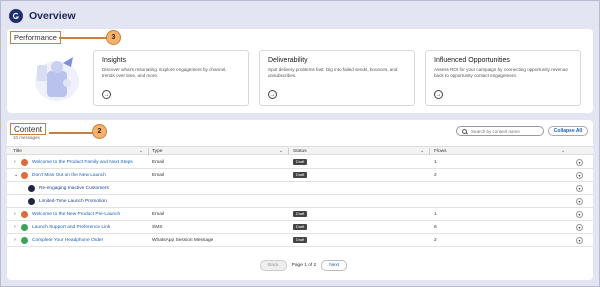 The width and height of the screenshot is (600, 287). Describe the element at coordinates (288, 60) in the screenshot. I see `tile-title: Deliverability` at that location.